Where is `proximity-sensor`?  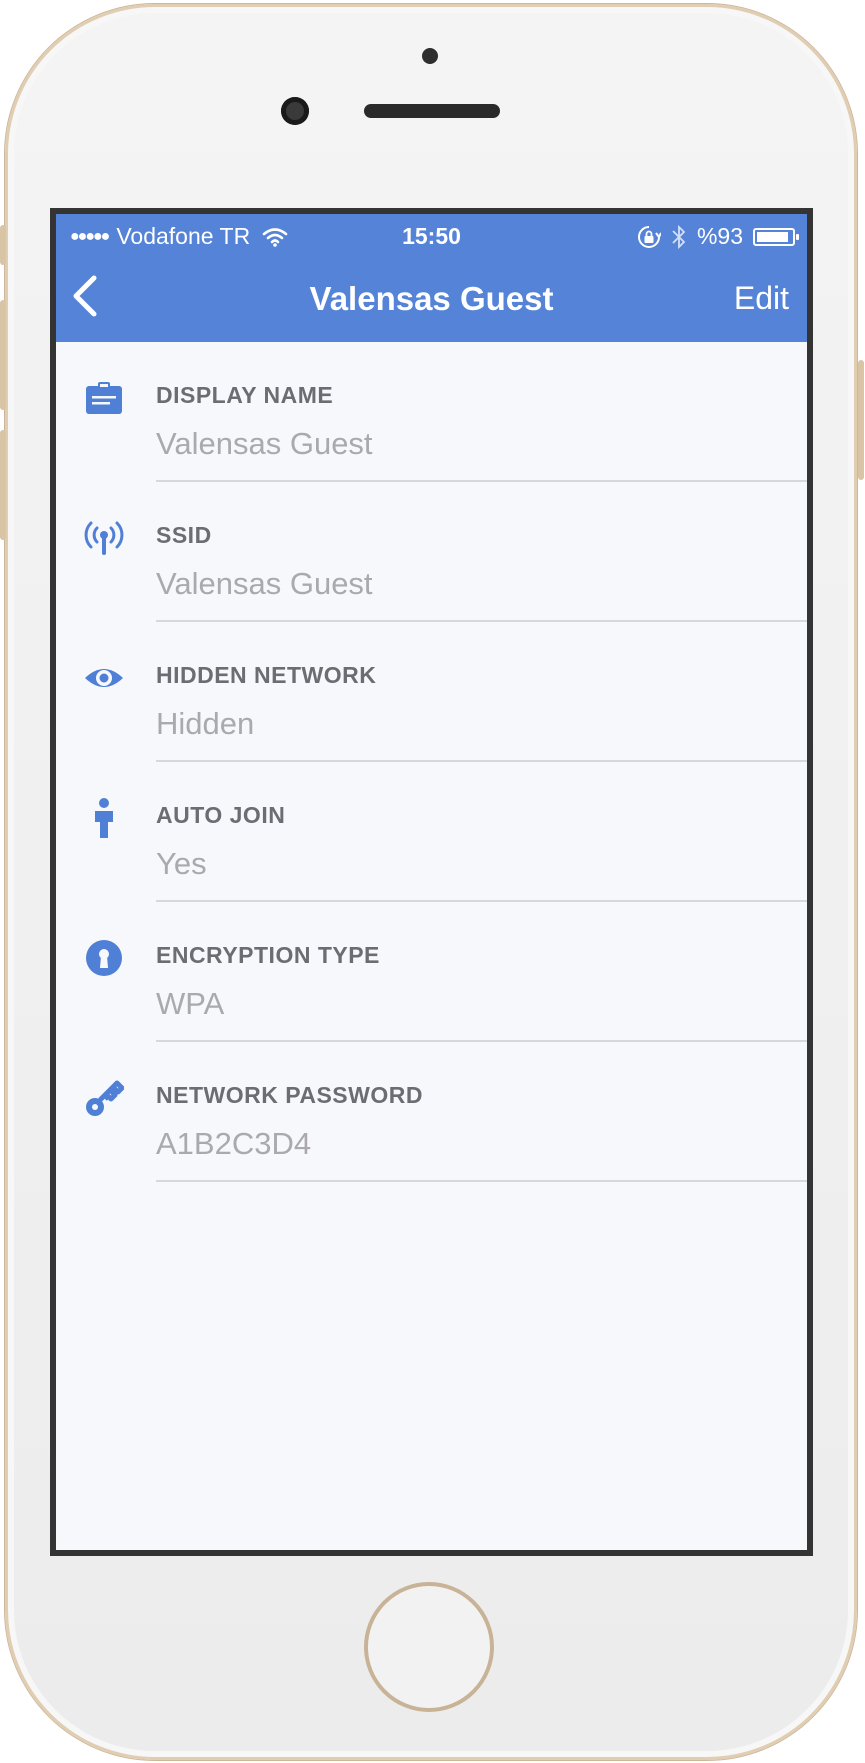
proximity-sensor is located at coordinates (430, 56).